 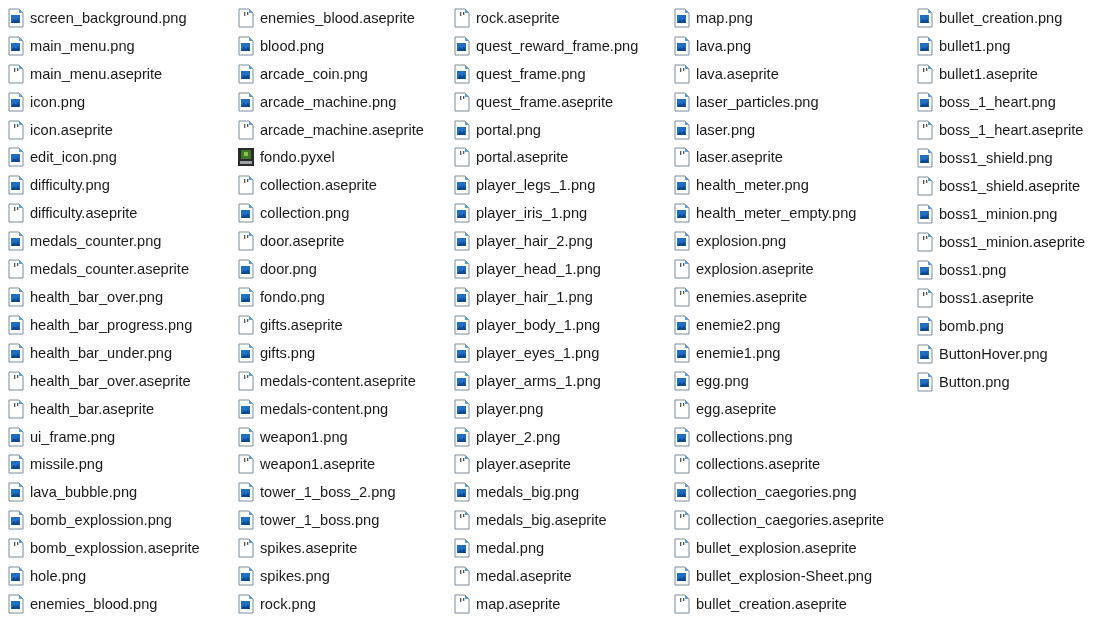 I want to click on file-item: portal.png, so click(x=564, y=129).